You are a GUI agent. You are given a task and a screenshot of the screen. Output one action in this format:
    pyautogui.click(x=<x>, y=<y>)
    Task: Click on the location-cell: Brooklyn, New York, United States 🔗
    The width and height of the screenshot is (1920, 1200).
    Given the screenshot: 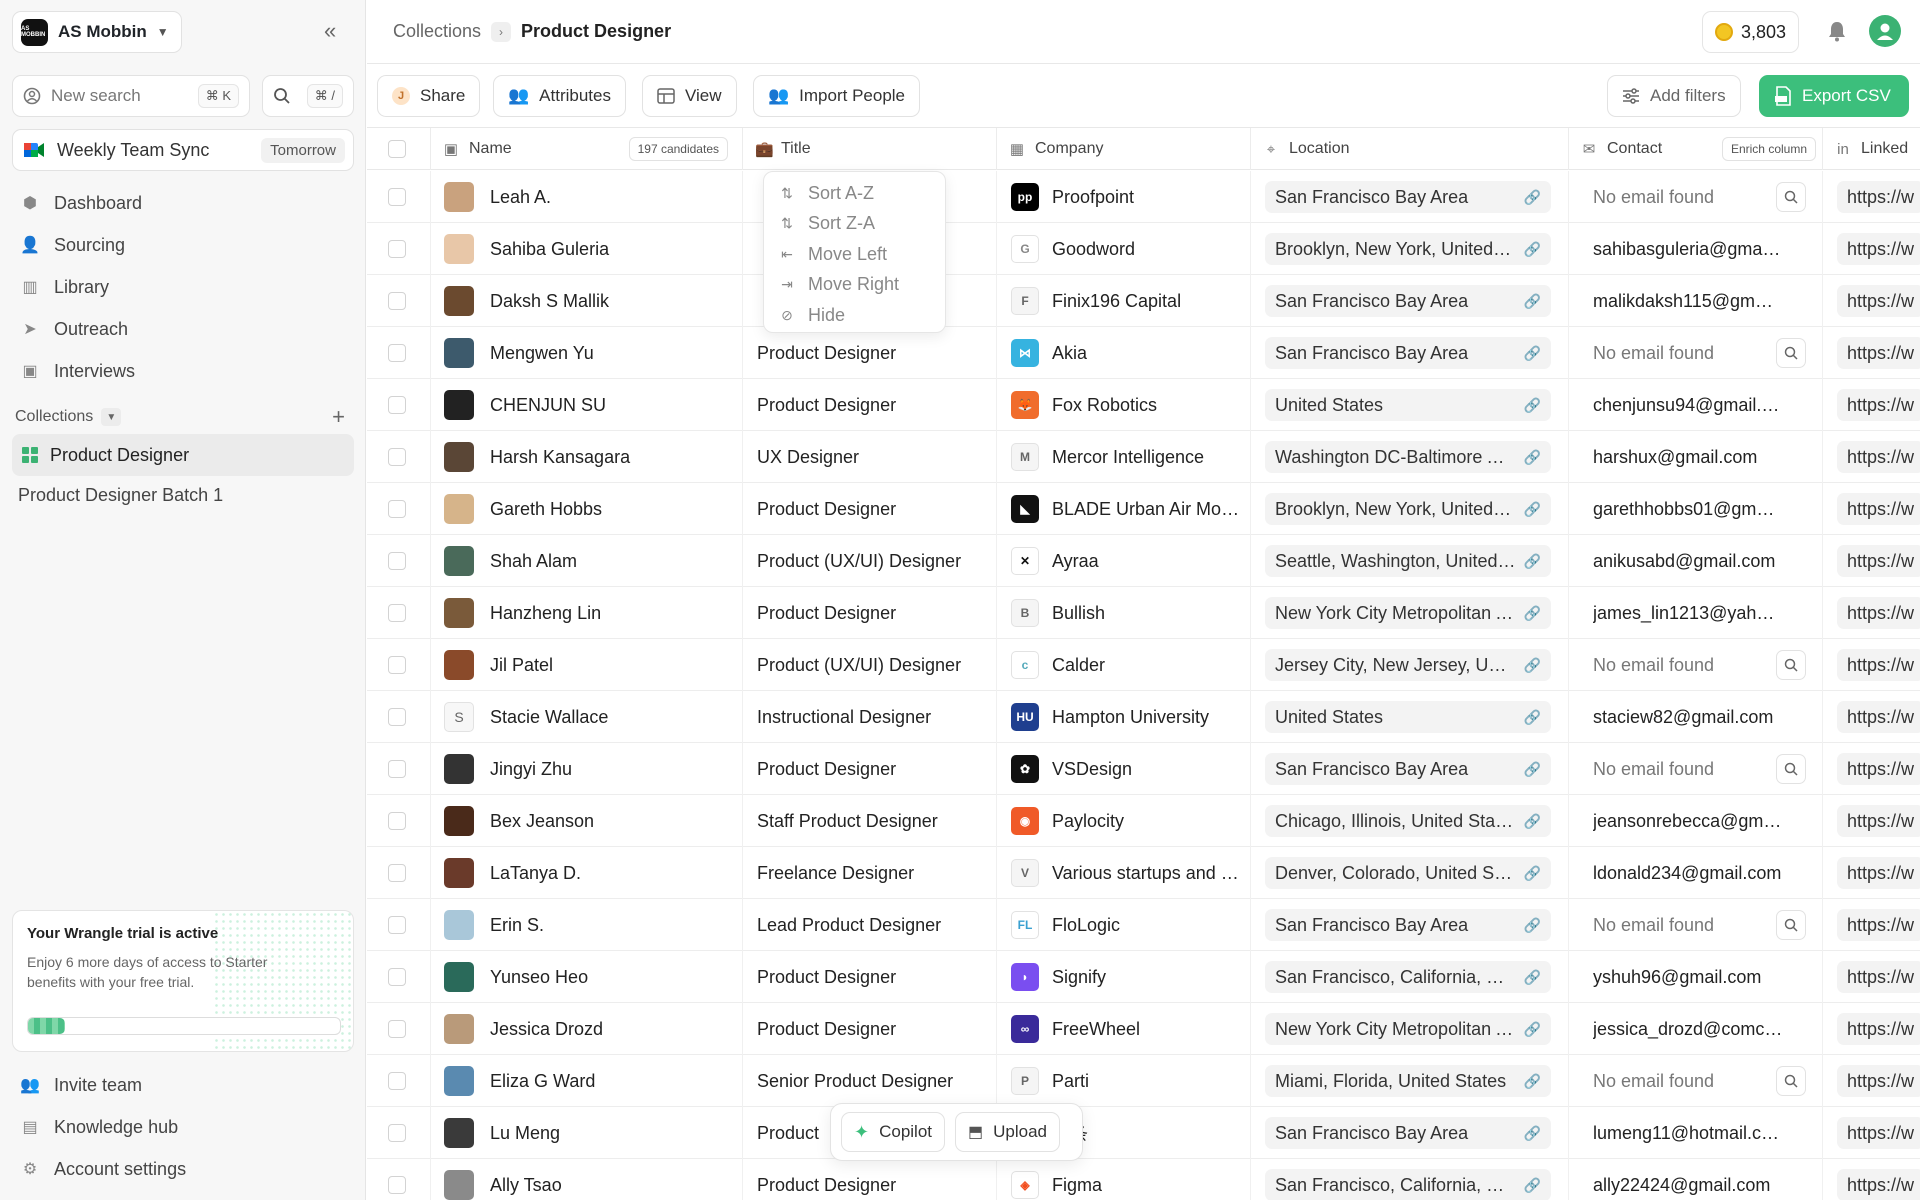 What is the action you would take?
    pyautogui.click(x=1410, y=249)
    